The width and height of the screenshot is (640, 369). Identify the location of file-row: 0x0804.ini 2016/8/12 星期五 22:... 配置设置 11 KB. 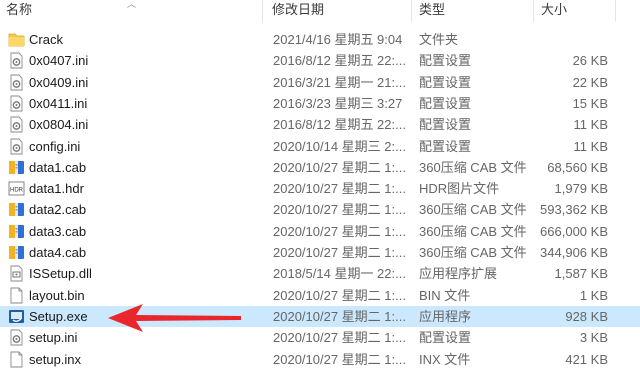
(320, 124).